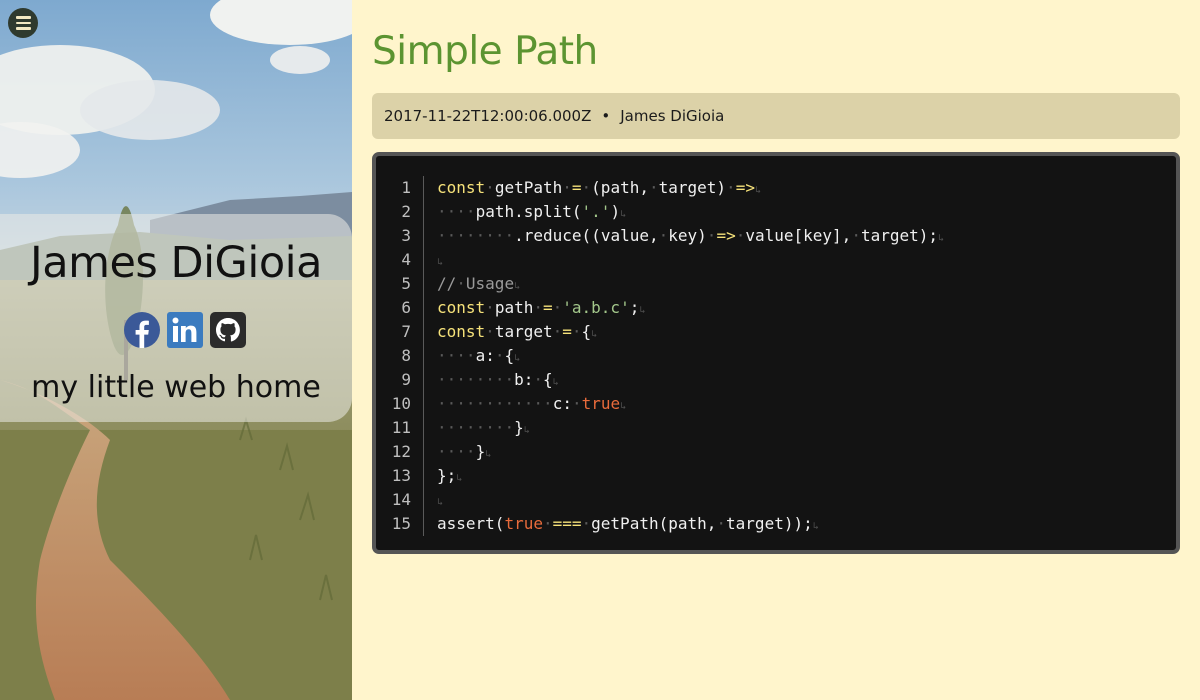 The width and height of the screenshot is (1200, 700). What do you see at coordinates (400, 284) in the screenshot?
I see `line-number: 5` at bounding box center [400, 284].